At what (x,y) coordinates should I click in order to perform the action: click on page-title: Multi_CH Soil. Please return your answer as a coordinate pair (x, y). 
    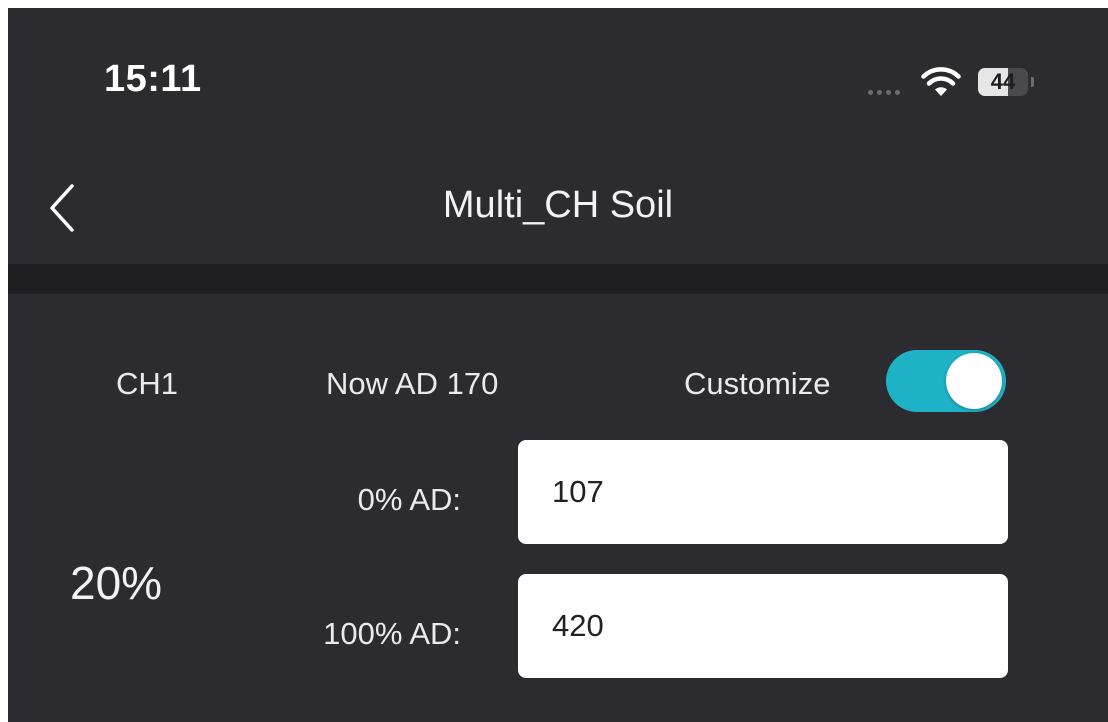
    Looking at the image, I should click on (558, 205).